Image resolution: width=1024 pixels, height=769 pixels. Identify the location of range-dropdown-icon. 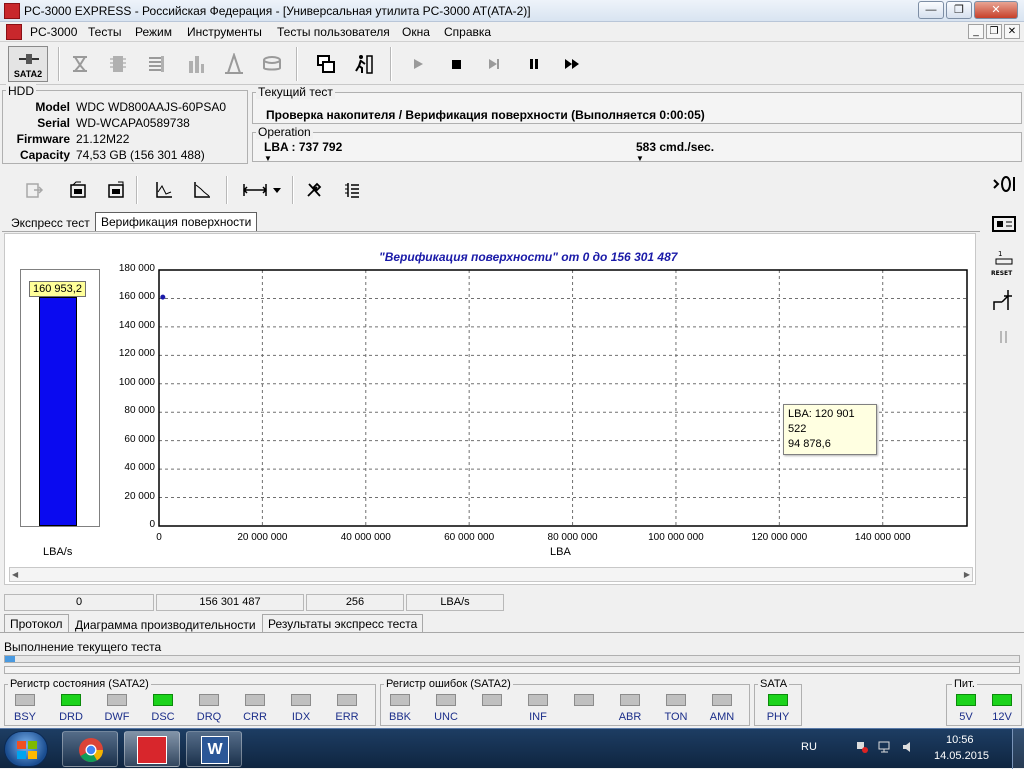
(277, 190).